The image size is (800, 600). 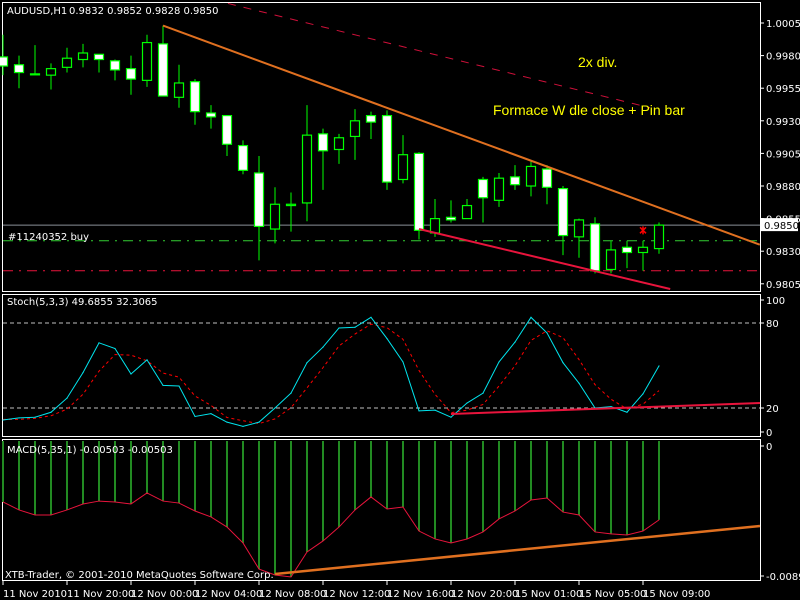 What do you see at coordinates (228, 594) in the screenshot?
I see `time-tick-label: 12 Nov 04:00` at bounding box center [228, 594].